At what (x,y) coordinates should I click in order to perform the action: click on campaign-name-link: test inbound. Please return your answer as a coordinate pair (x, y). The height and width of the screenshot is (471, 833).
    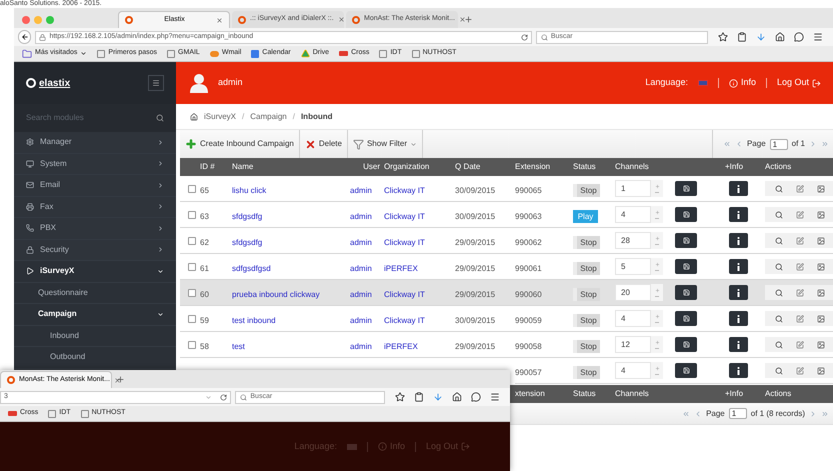
    Looking at the image, I should click on (254, 320).